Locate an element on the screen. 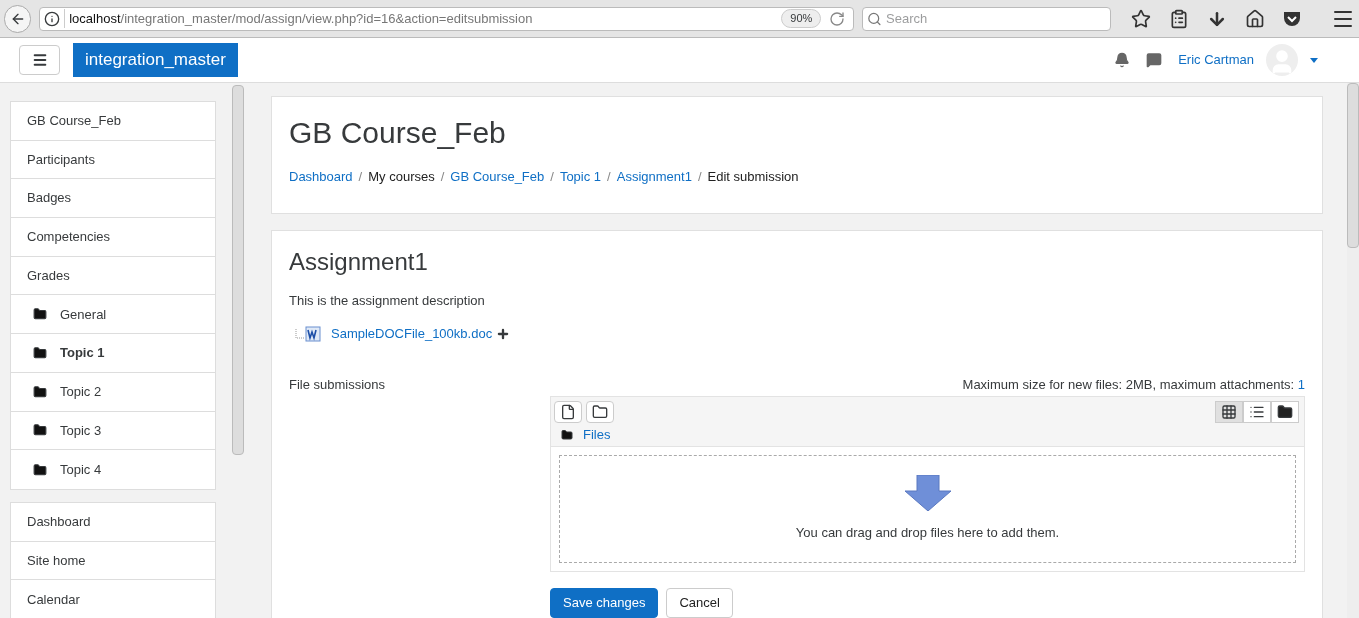 This screenshot has height=618, width=1359. list-icon is located at coordinates (1257, 412).